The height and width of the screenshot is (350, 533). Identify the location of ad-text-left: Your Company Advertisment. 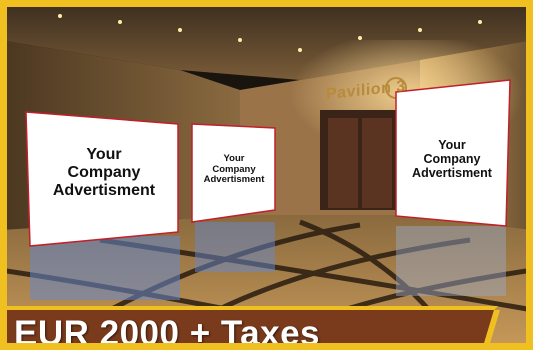
(104, 172).